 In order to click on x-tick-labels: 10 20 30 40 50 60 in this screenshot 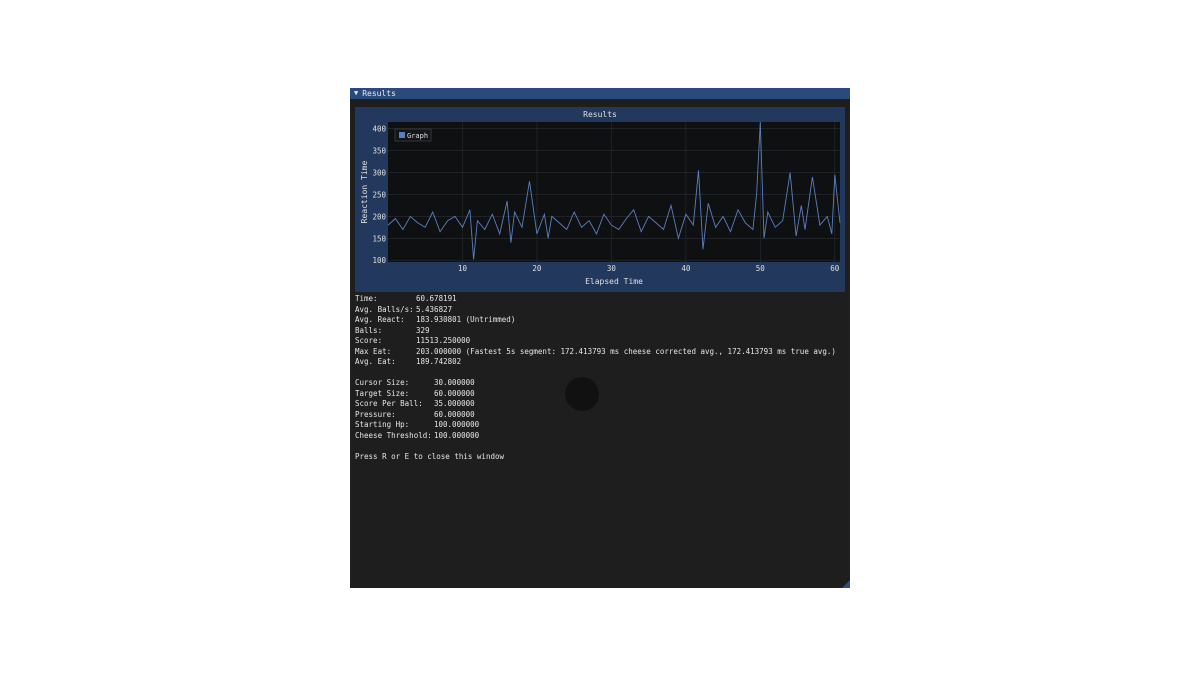, I will do `click(649, 268)`.